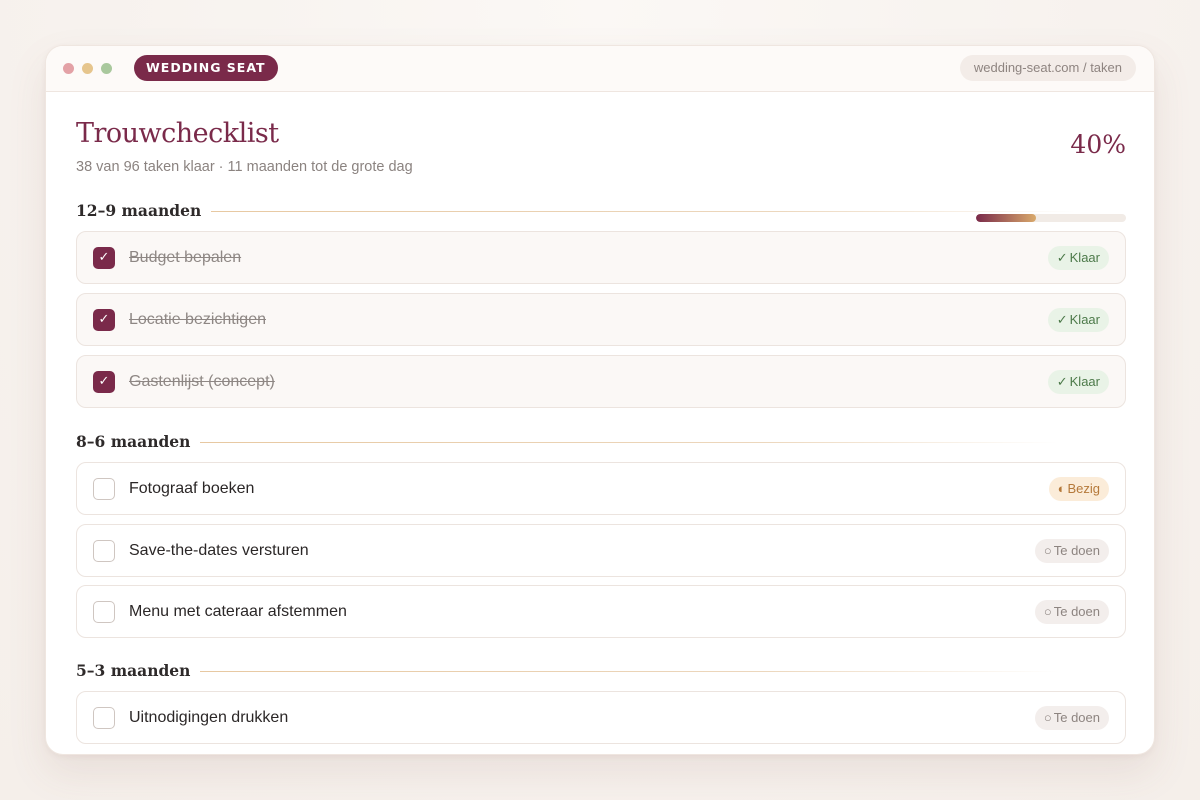 The height and width of the screenshot is (800, 1200). I want to click on task-label: Locatie bezichtigen, so click(197, 319).